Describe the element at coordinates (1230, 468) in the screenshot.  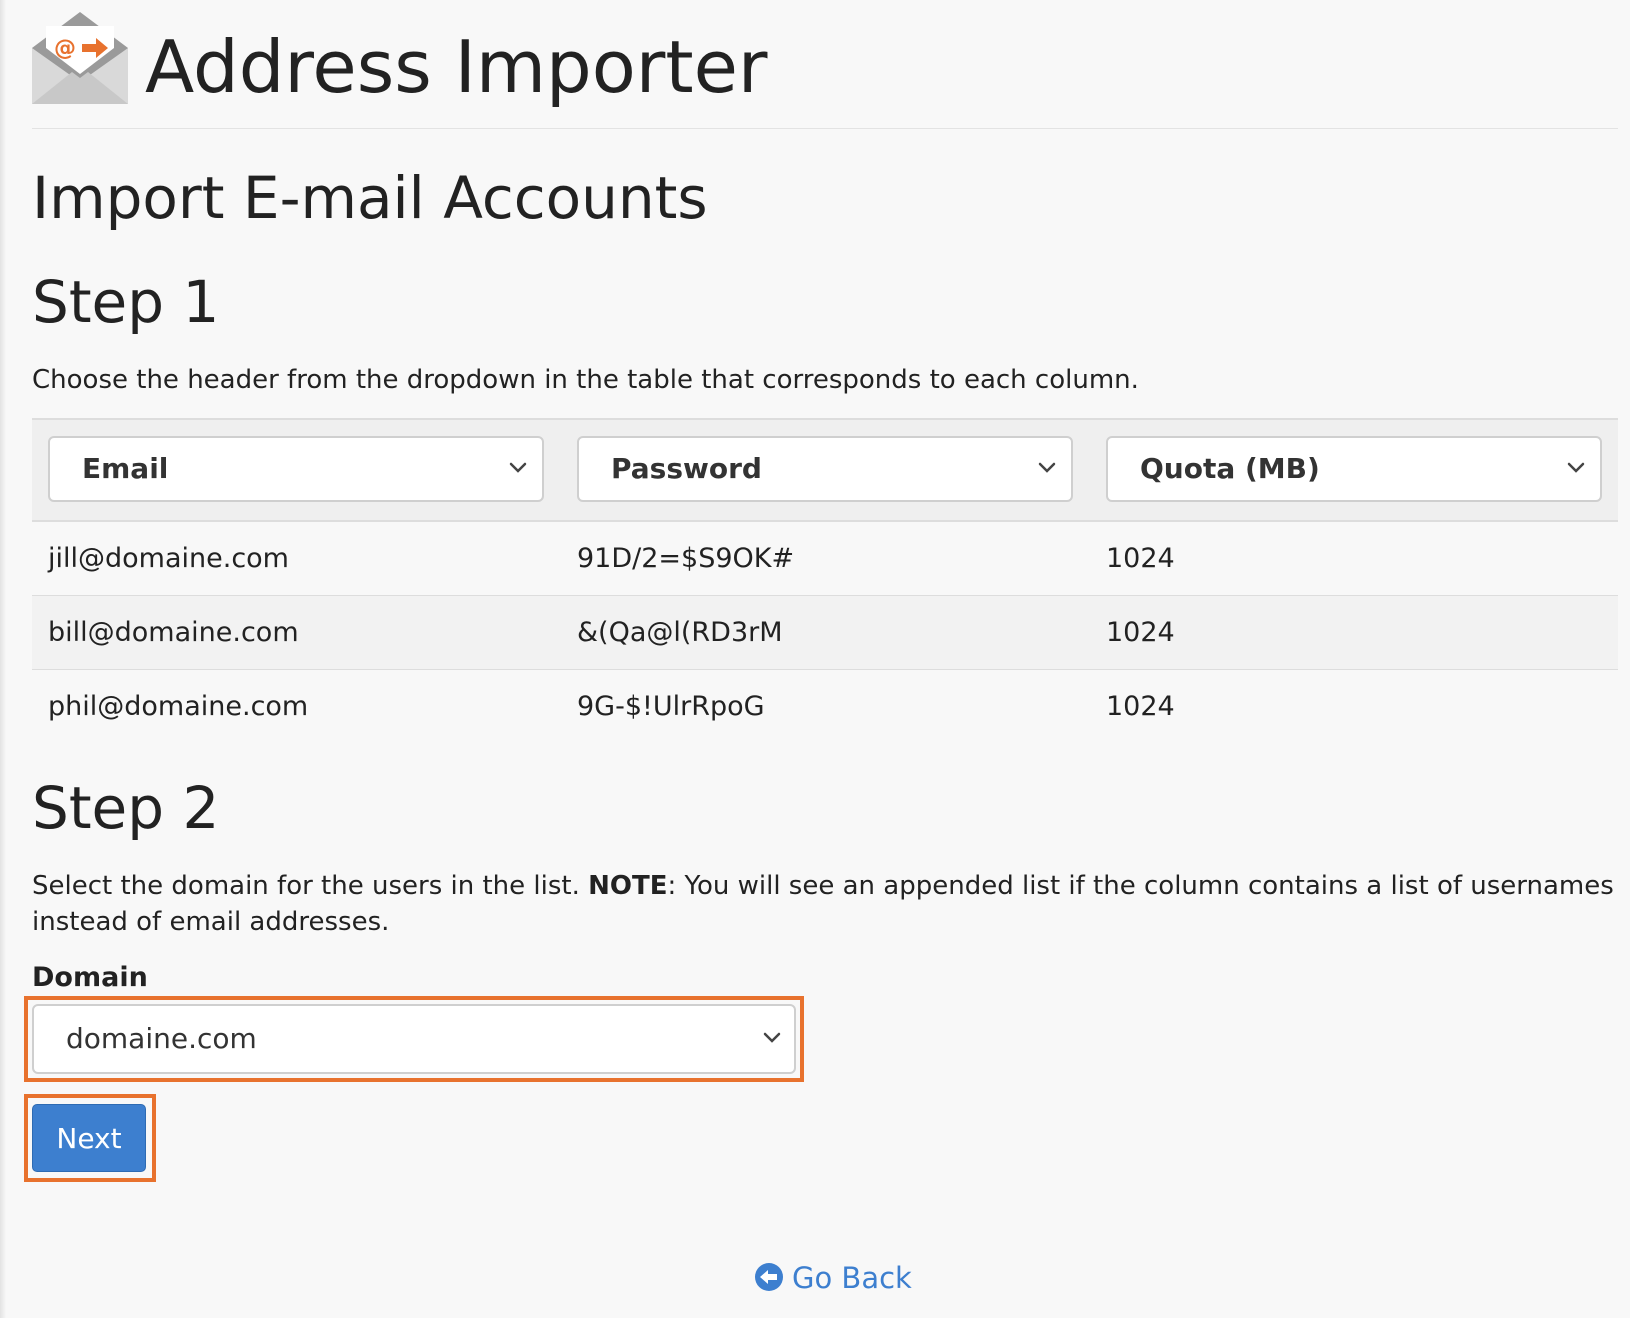
I see `column-3-header-value: Quota (MB)` at that location.